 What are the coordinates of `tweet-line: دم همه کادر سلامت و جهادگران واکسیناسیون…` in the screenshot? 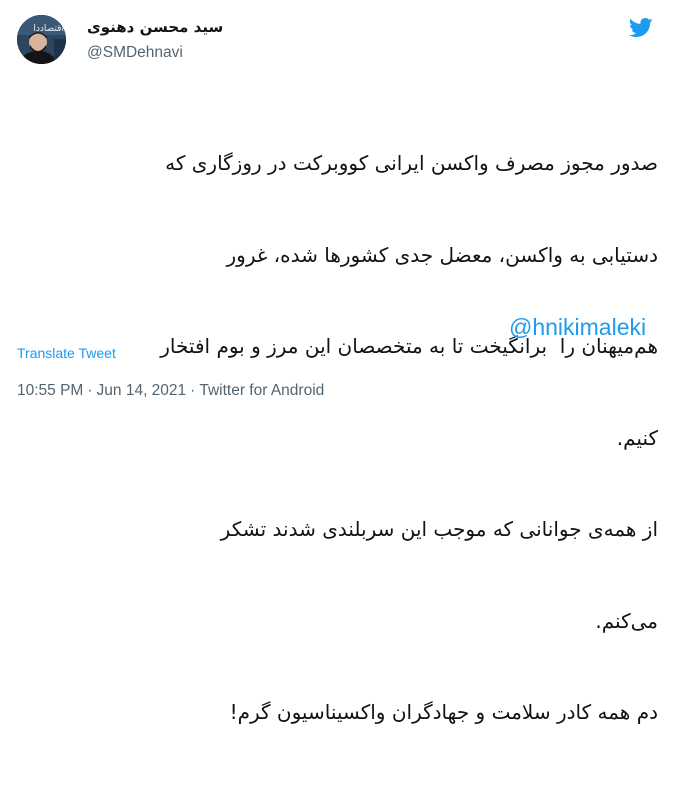 It's located at (443, 712).